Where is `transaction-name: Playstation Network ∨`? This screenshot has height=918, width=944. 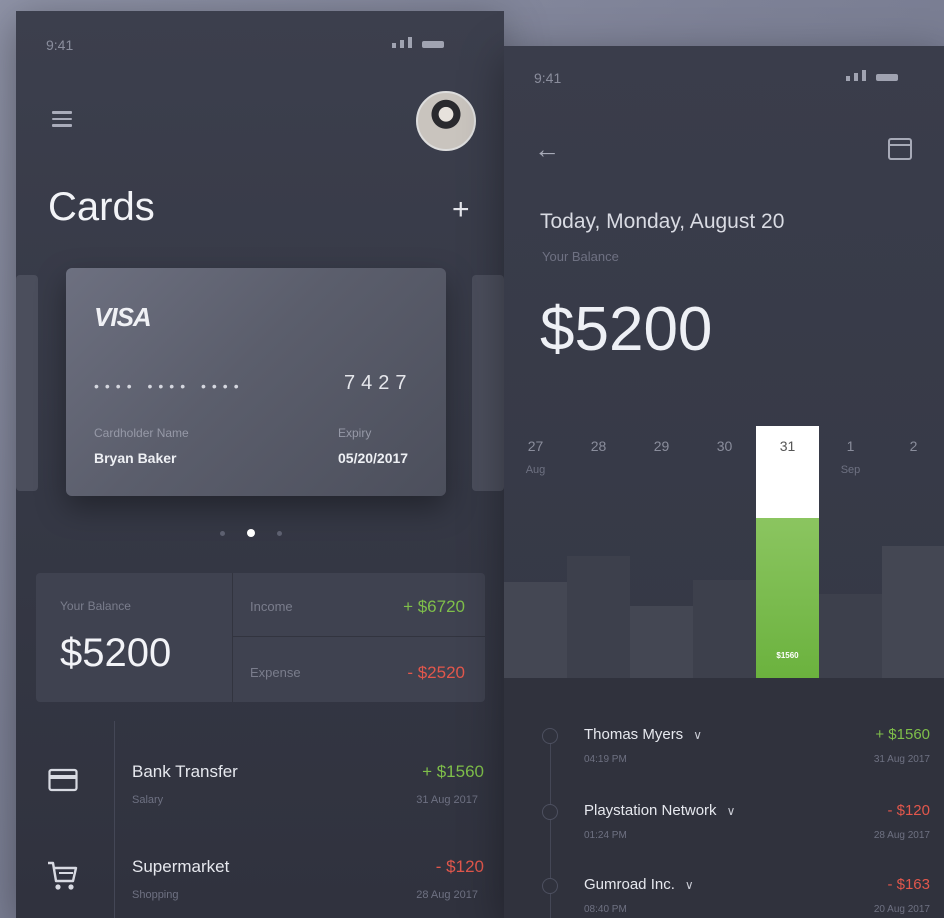 transaction-name: Playstation Network ∨ is located at coordinates (660, 810).